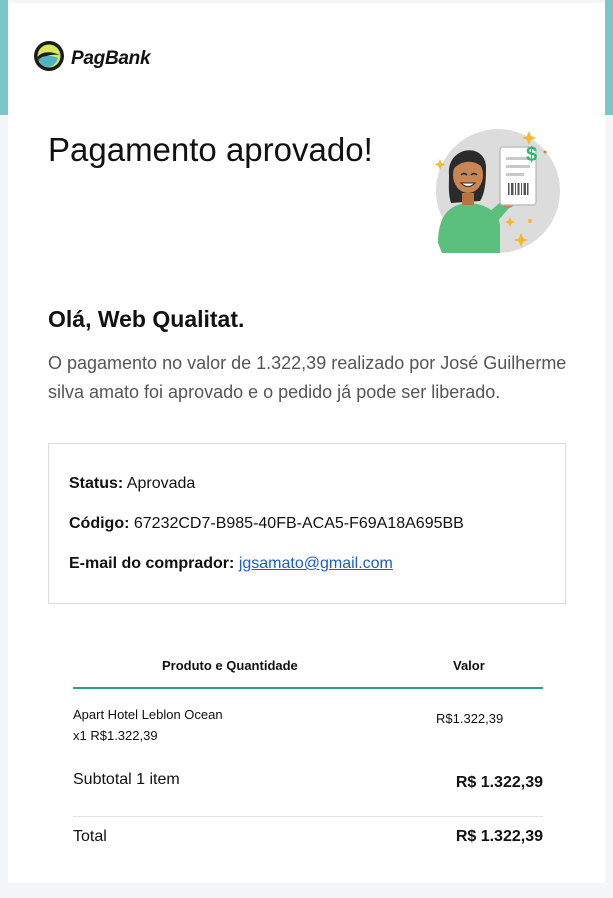 The width and height of the screenshot is (613, 898). Describe the element at coordinates (308, 688) in the screenshot. I see `table-header-divider` at that location.